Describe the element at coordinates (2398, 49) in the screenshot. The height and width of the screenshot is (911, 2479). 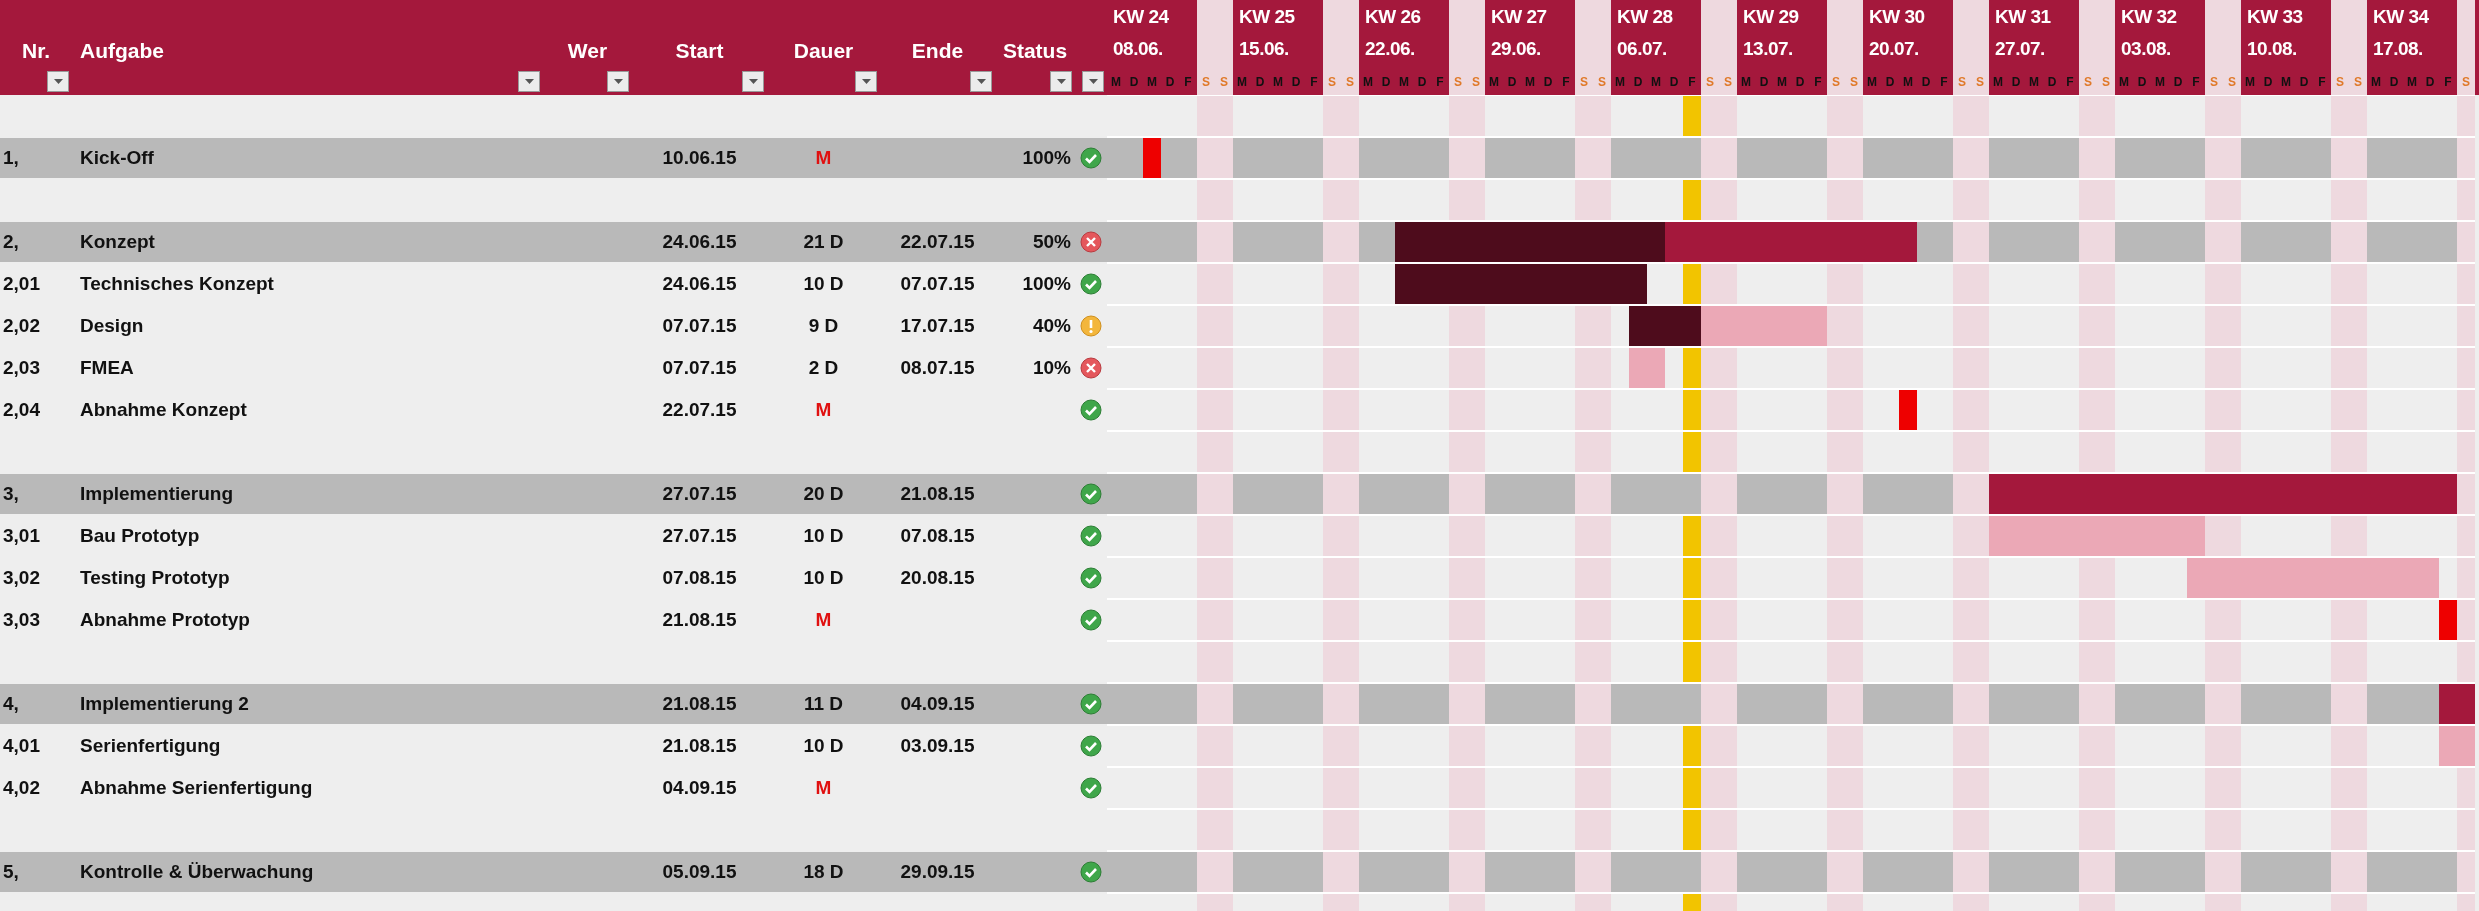
I see `week-date: 17.08.` at that location.